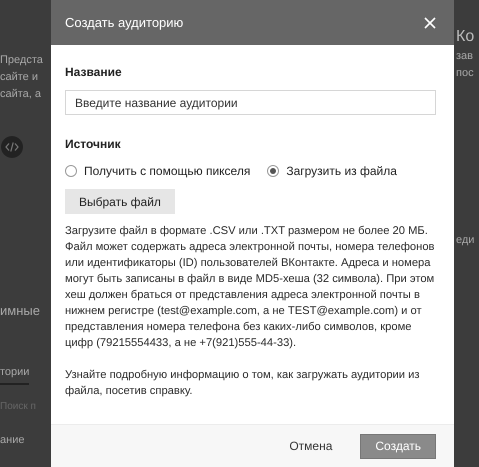 Image resolution: width=479 pixels, height=467 pixels. I want to click on background-tab: тории, so click(15, 375).